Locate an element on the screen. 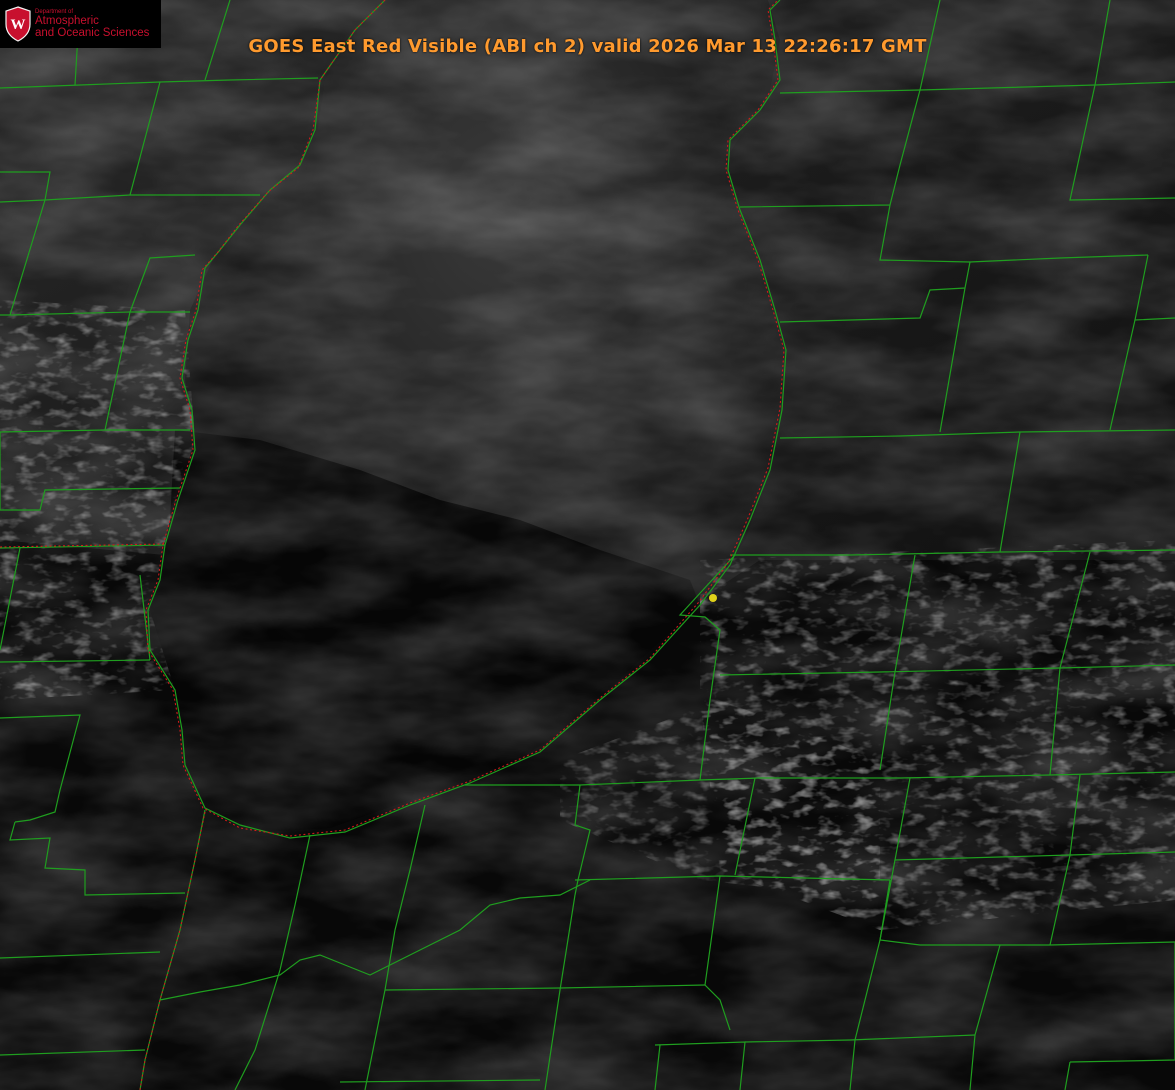  yellow-dot-icon is located at coordinates (713, 598).